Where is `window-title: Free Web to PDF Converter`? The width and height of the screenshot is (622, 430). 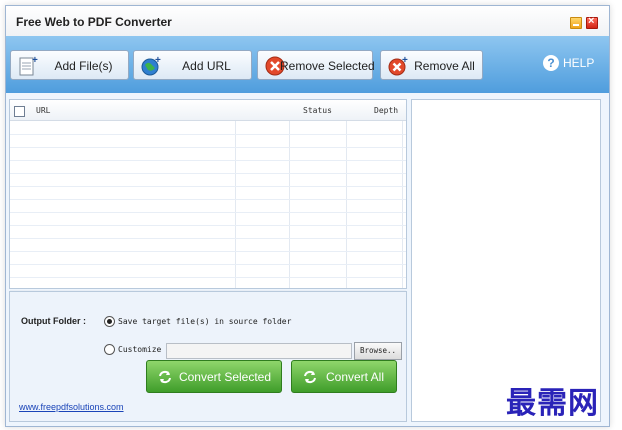
window-title: Free Web to PDF Converter is located at coordinates (94, 22).